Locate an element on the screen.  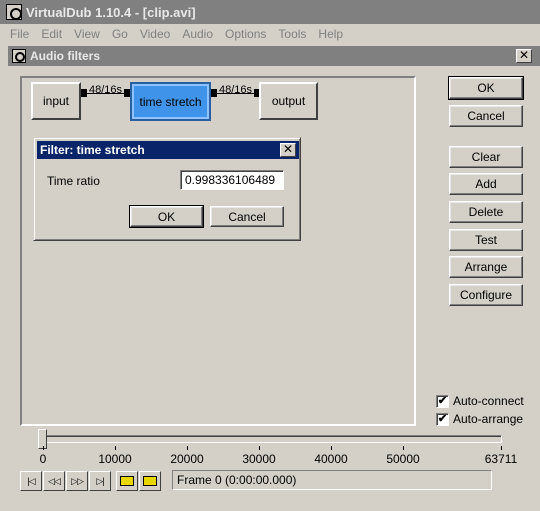
configure-button-label: Configure is located at coordinates (486, 295).